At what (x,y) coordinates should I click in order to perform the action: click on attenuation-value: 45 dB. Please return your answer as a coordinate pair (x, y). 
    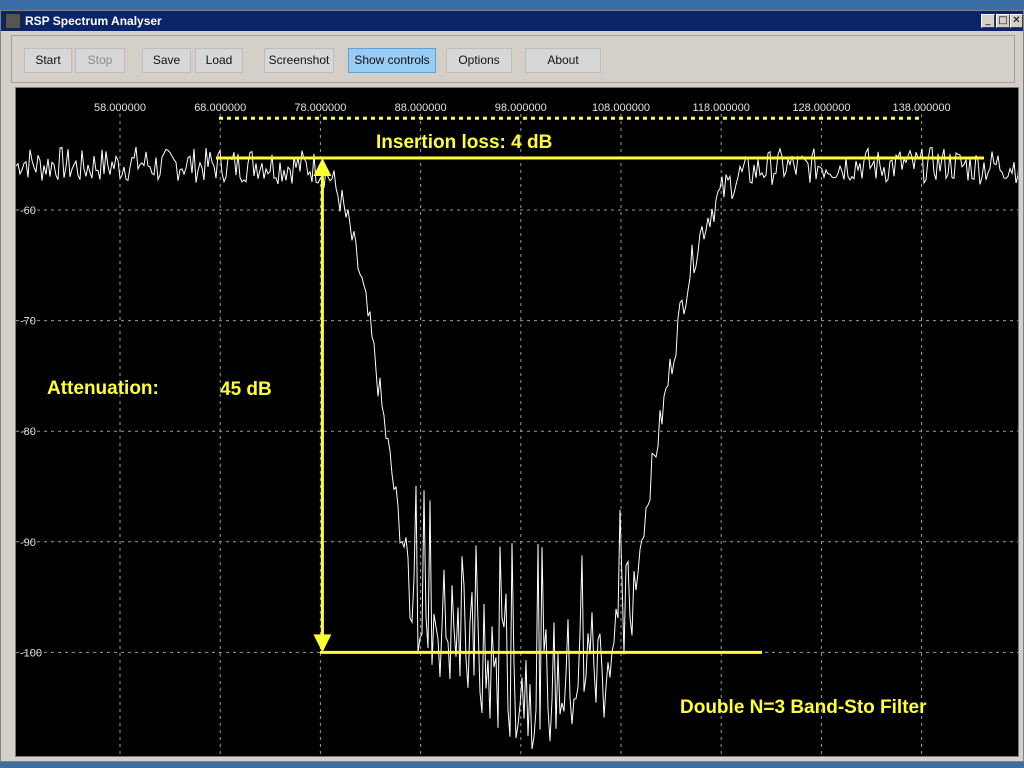
    Looking at the image, I should click on (246, 389).